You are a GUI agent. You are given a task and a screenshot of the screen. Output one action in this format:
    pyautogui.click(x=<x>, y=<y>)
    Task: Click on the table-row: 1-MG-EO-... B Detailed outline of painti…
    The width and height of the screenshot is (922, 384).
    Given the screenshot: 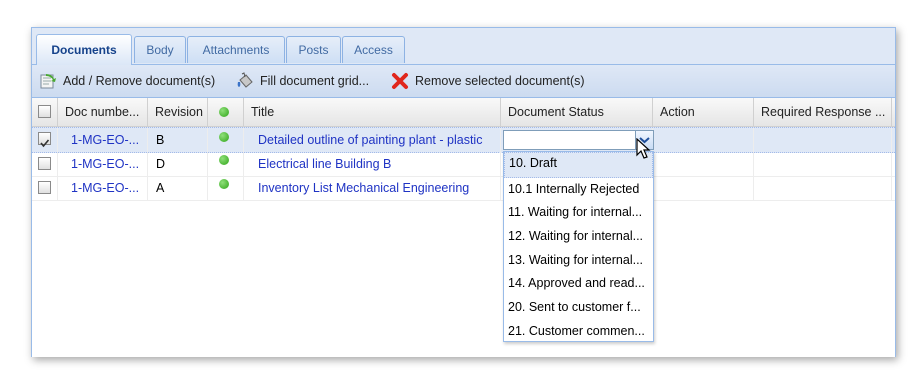 What is the action you would take?
    pyautogui.click(x=463, y=140)
    